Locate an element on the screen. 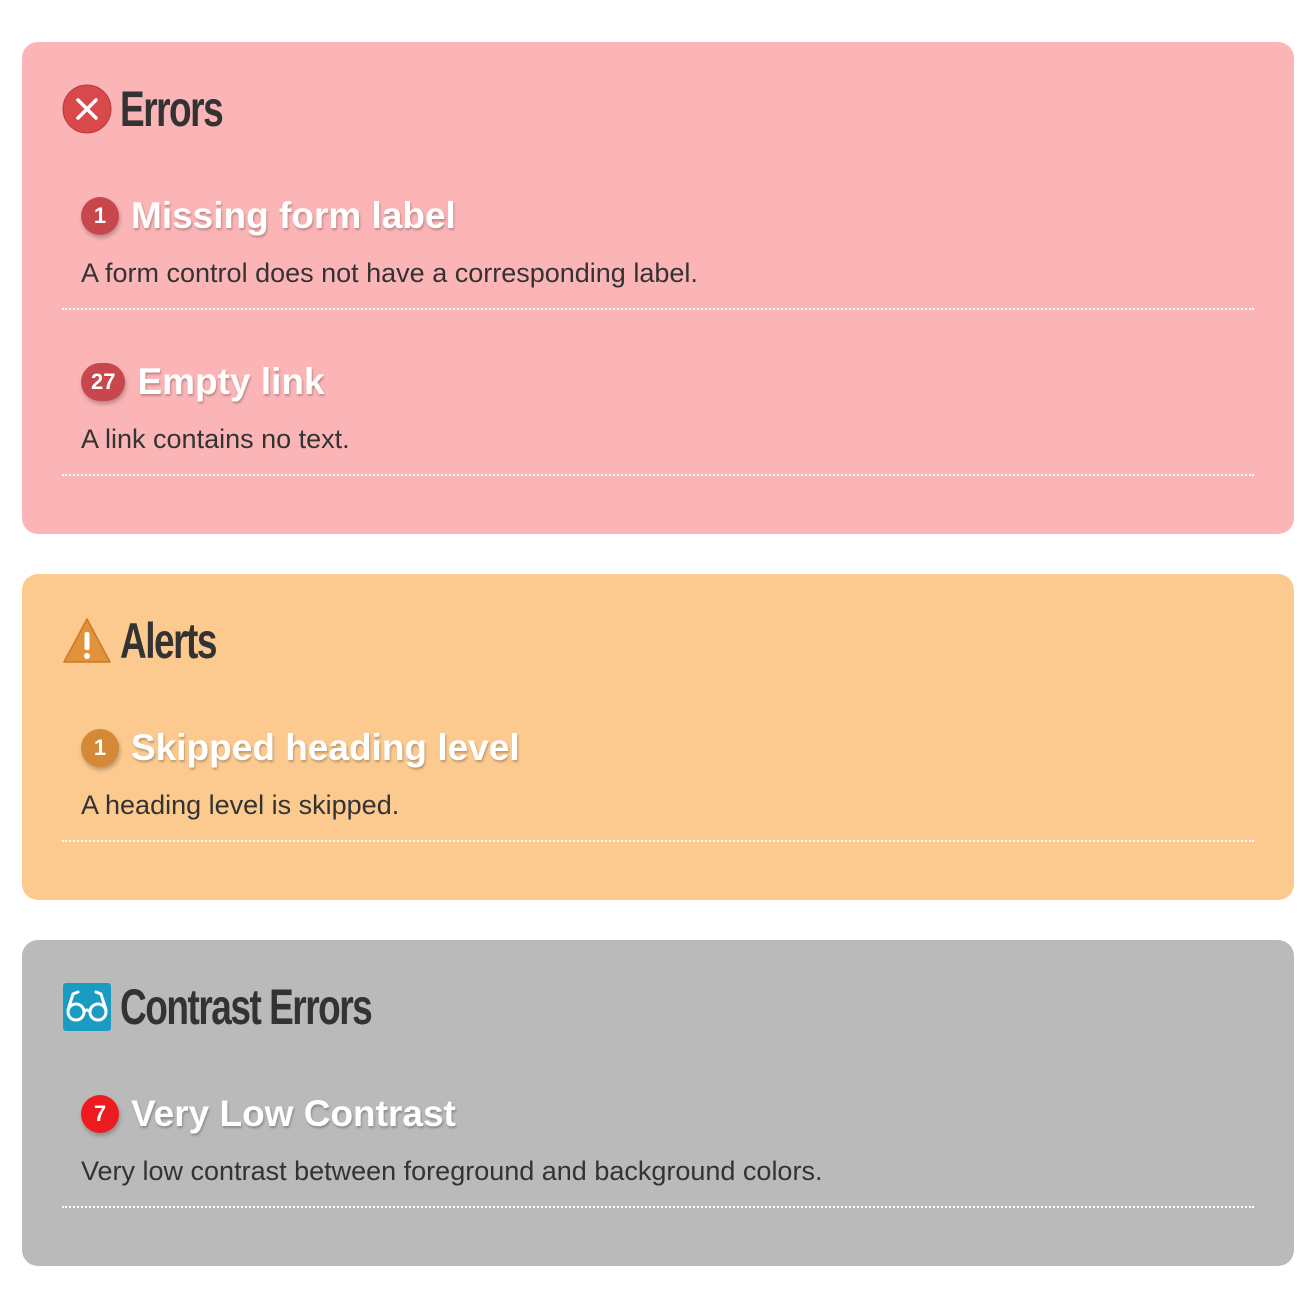 This screenshot has width=1314, height=1300. glasses-icon is located at coordinates (87, 1007).